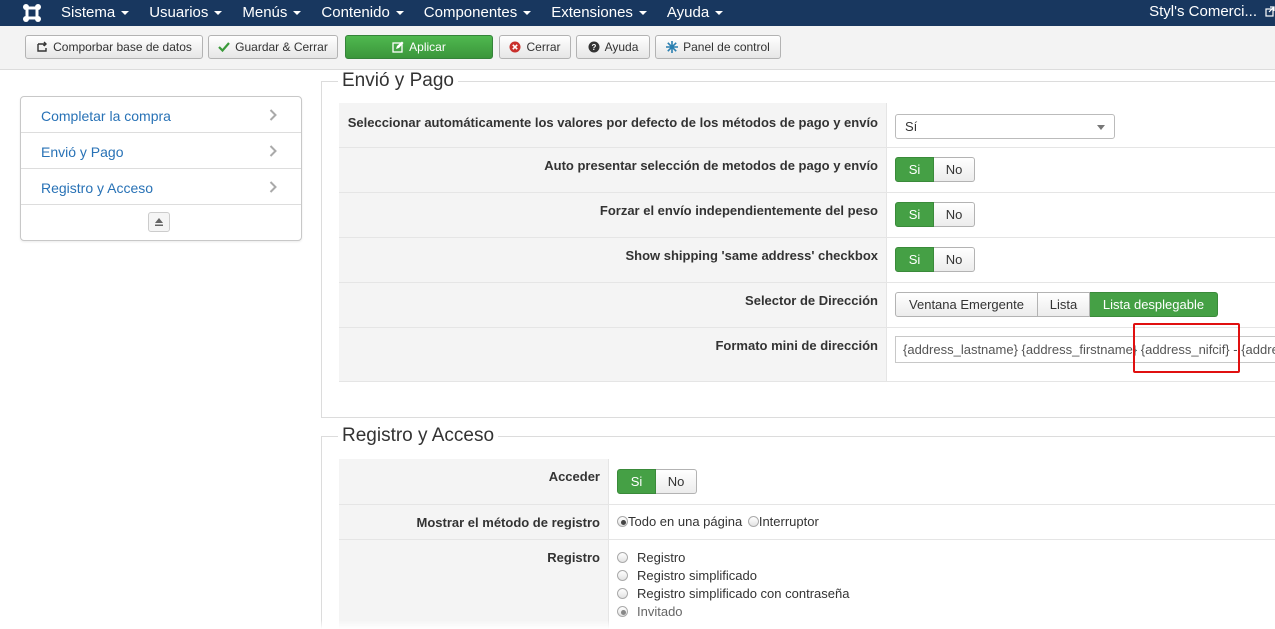  Describe the element at coordinates (95, 13) in the screenshot. I see `menu-sistema: Sistema` at that location.